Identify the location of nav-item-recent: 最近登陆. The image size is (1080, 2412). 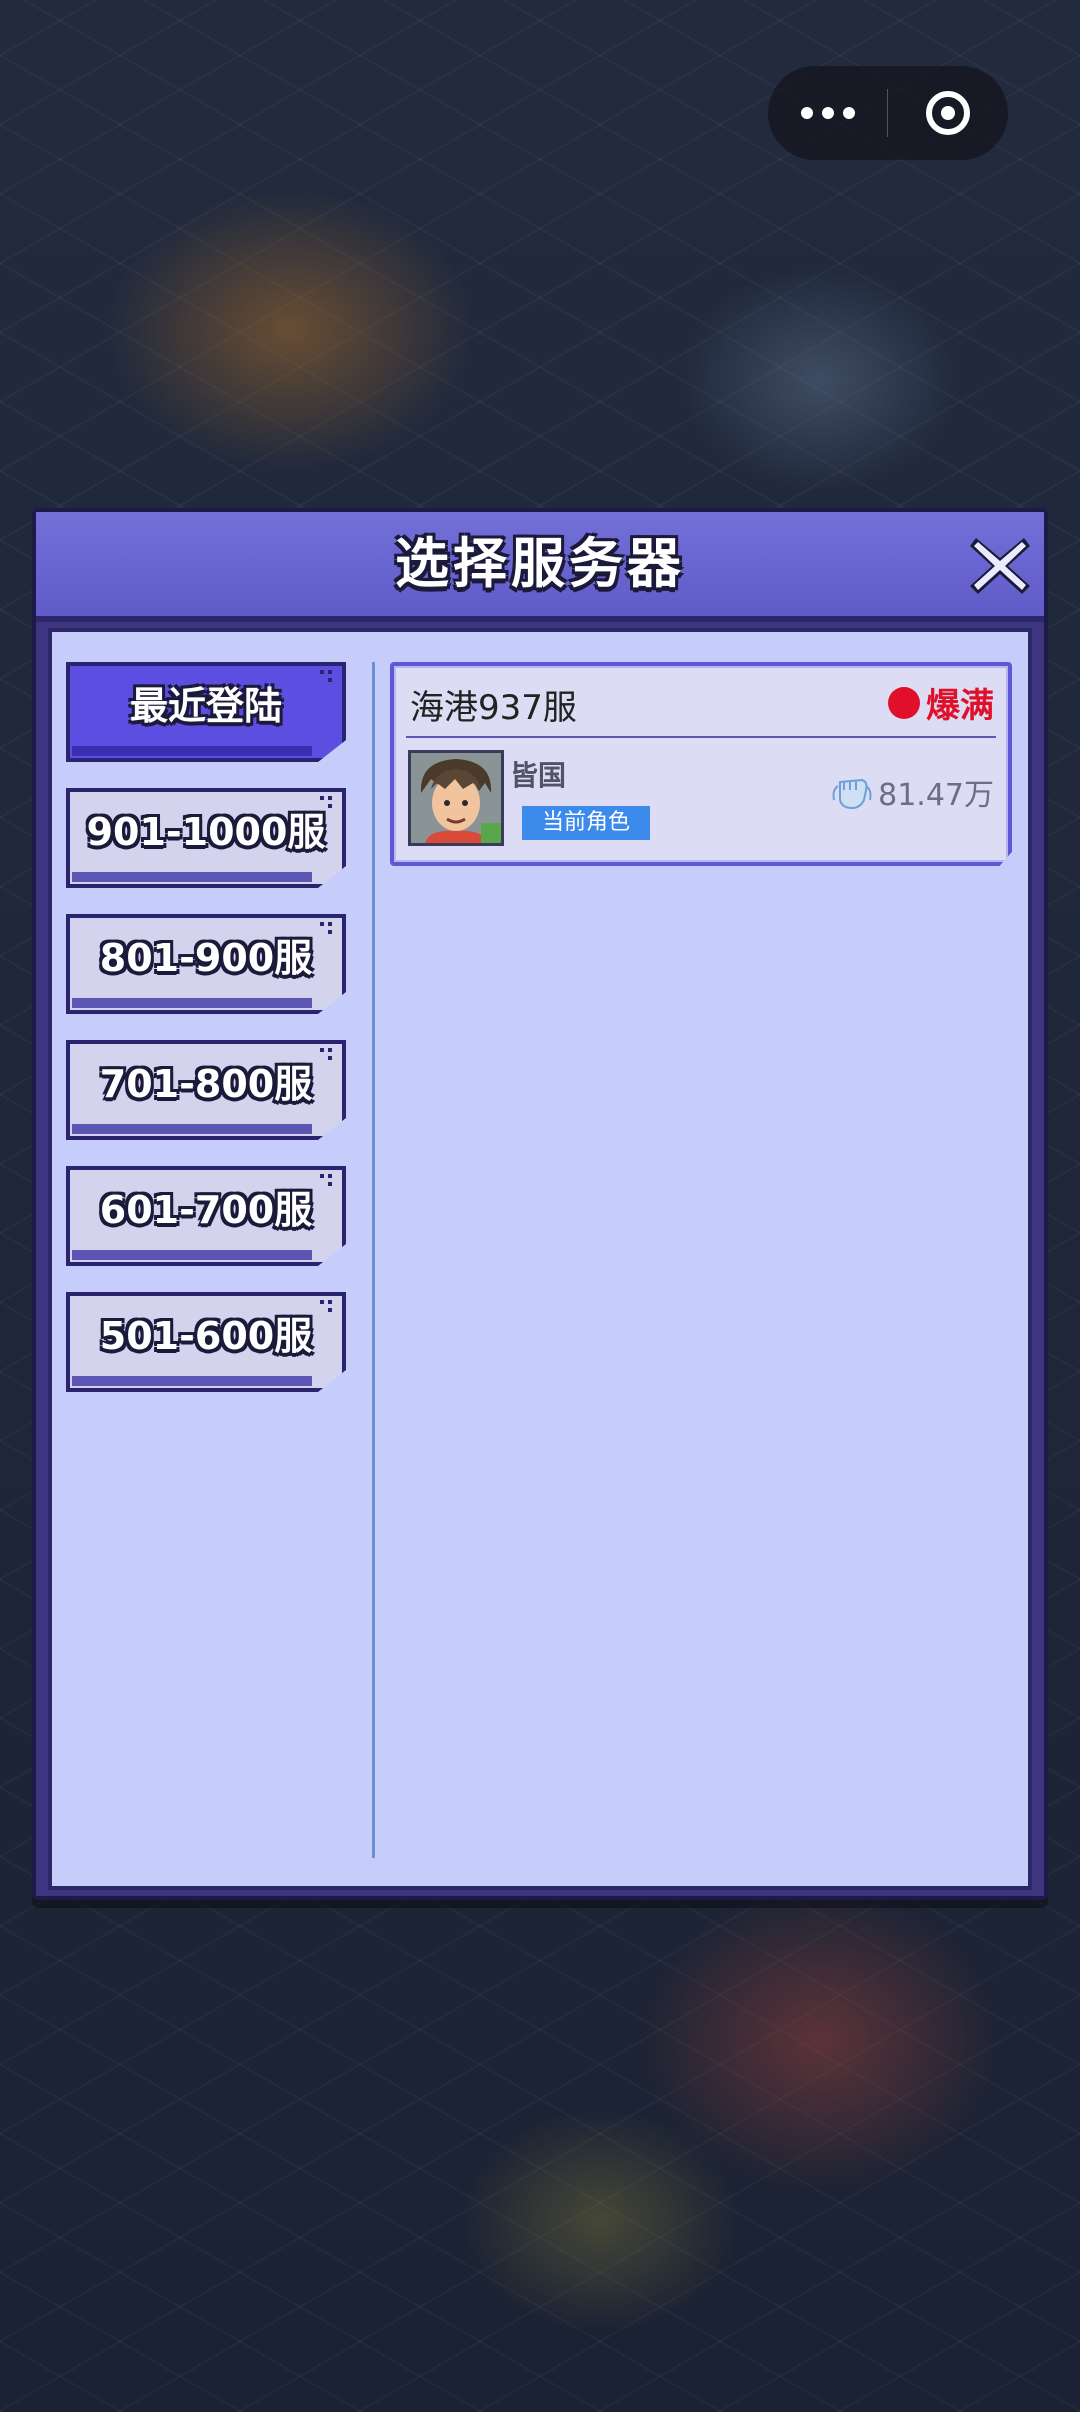
(206, 712).